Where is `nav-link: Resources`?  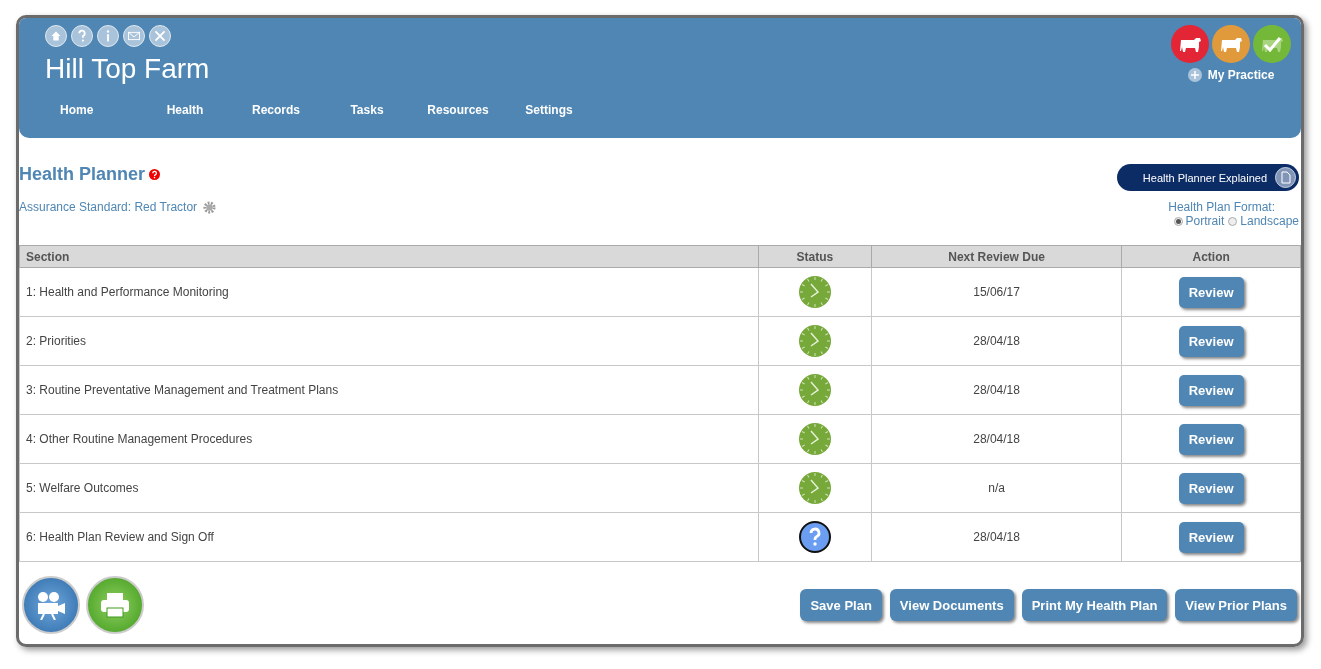 nav-link: Resources is located at coordinates (458, 110).